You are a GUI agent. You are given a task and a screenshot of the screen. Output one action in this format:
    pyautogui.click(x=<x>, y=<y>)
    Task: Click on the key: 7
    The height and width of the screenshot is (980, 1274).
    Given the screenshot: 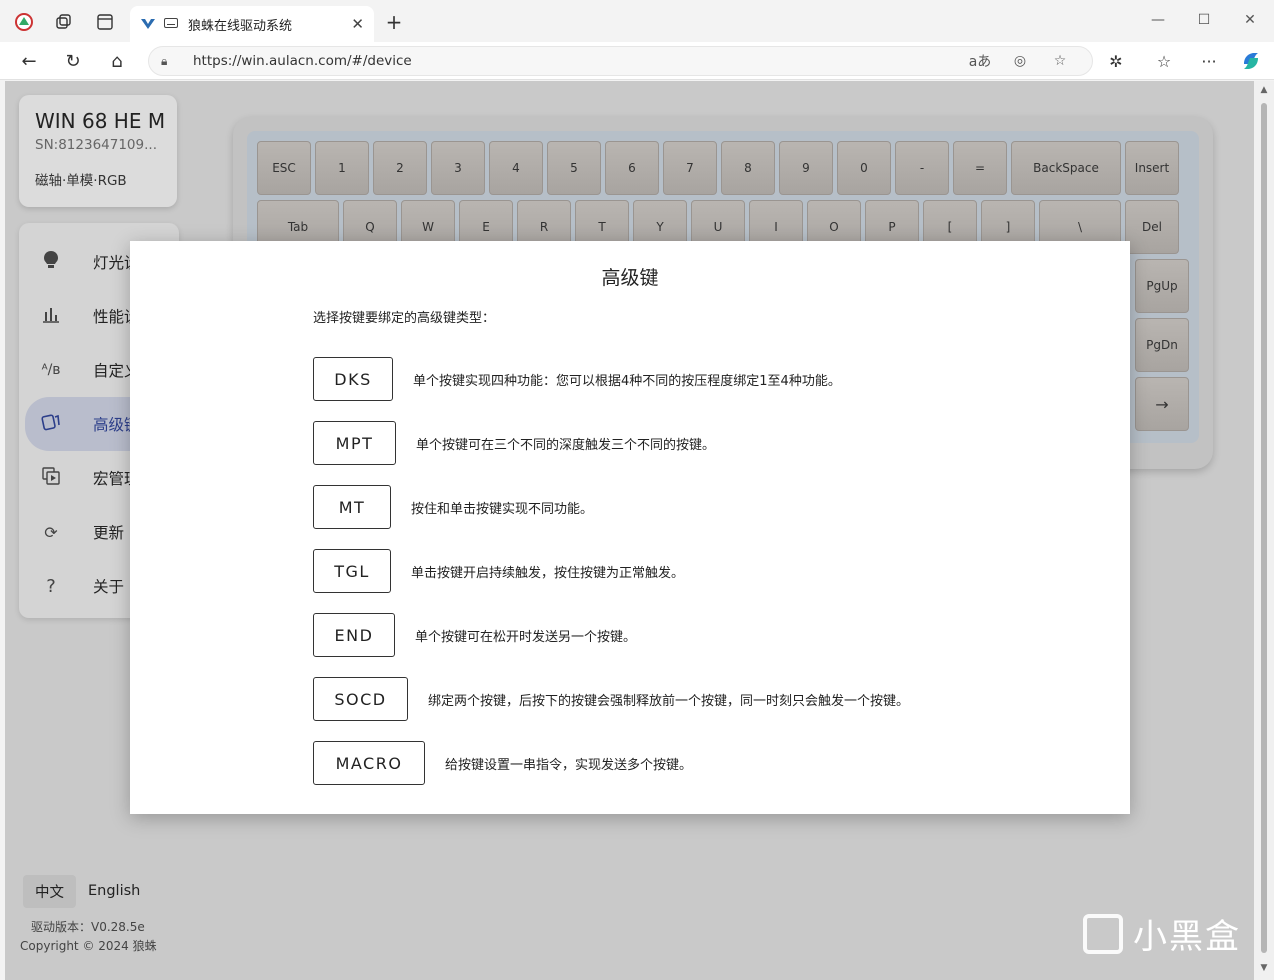 What is the action you would take?
    pyautogui.click(x=690, y=168)
    